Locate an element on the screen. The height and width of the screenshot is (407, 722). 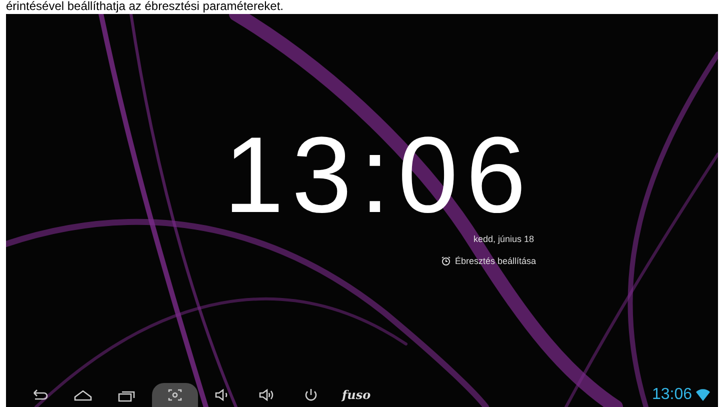
brand-logo: fuso is located at coordinates (356, 395).